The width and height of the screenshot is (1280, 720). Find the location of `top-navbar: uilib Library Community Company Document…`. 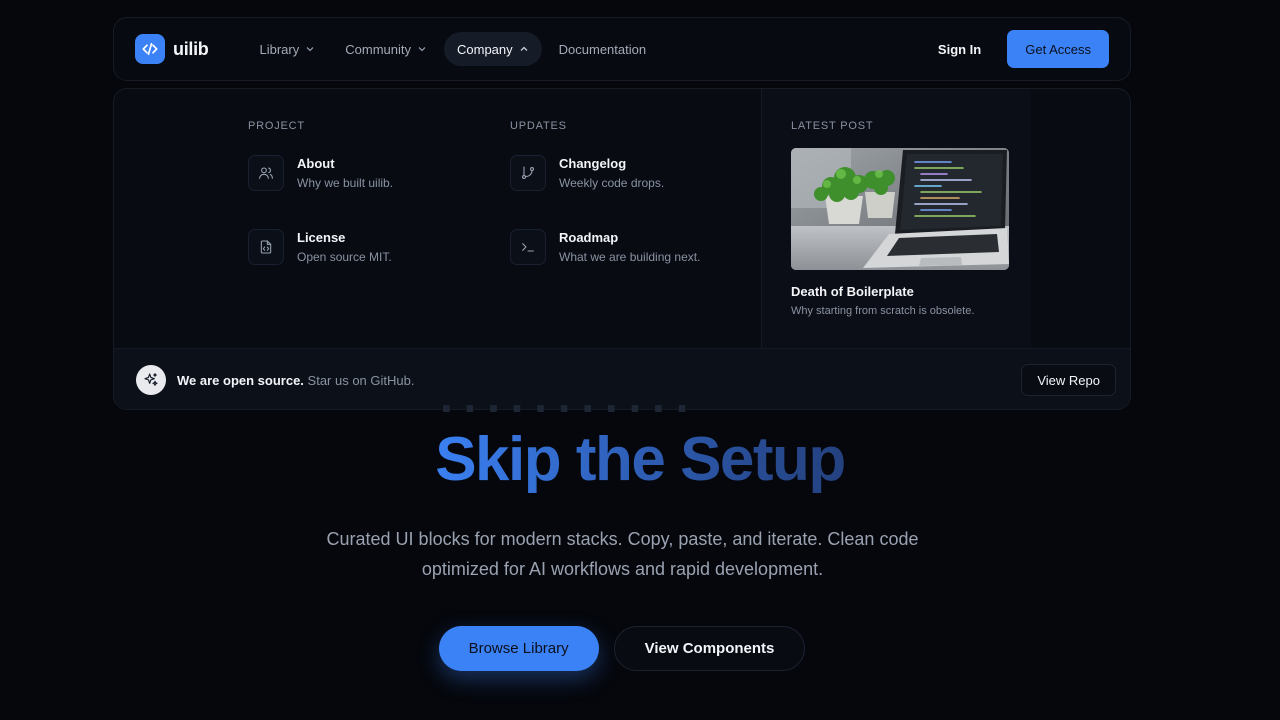

top-navbar: uilib Library Community Company Document… is located at coordinates (622, 49).